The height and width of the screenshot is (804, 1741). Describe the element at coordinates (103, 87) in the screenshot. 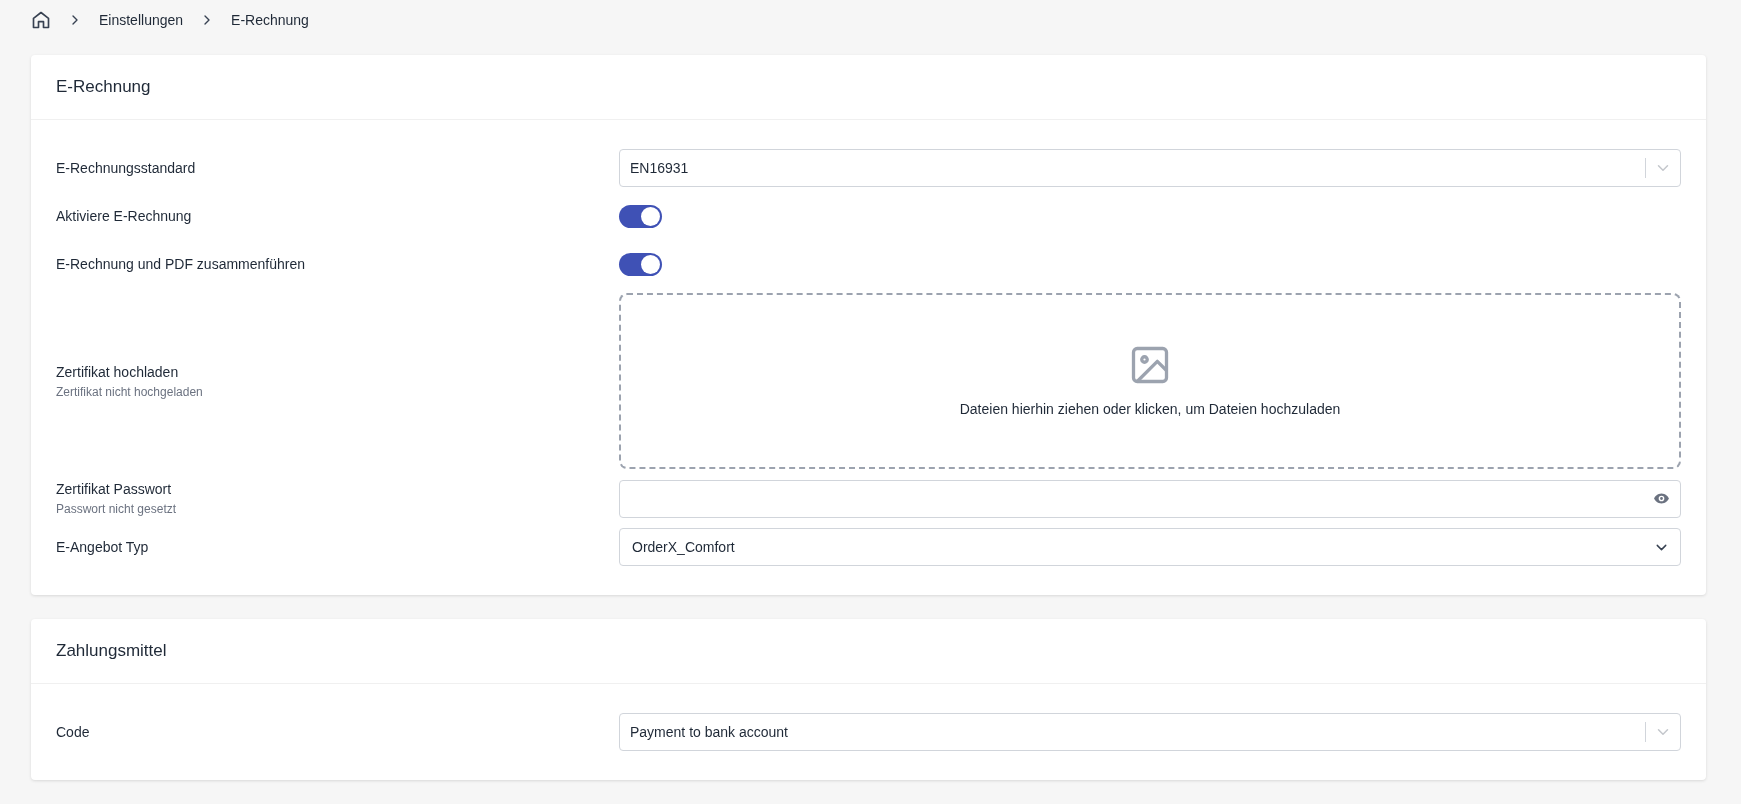

I see `card-title: E-Rechnung` at that location.